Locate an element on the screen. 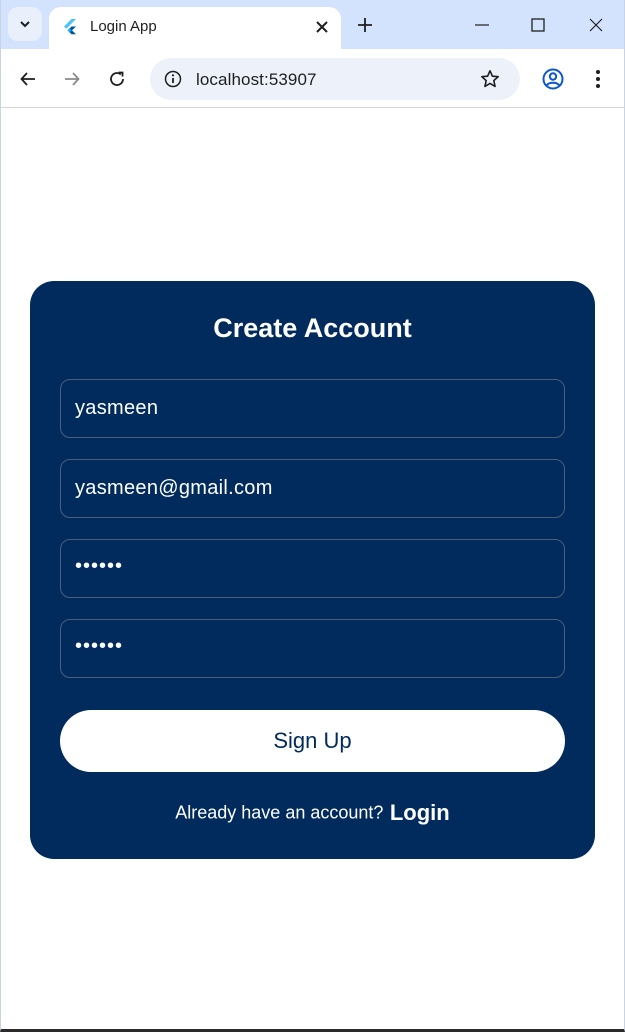 The width and height of the screenshot is (625, 1032). profile-icon is located at coordinates (553, 79).